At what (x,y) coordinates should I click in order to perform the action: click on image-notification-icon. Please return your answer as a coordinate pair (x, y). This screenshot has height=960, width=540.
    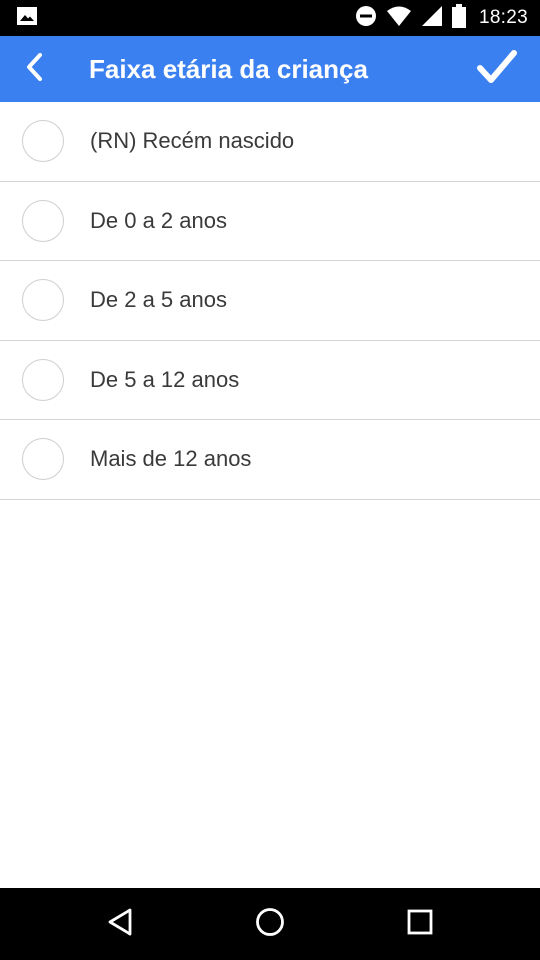
    Looking at the image, I should click on (27, 18).